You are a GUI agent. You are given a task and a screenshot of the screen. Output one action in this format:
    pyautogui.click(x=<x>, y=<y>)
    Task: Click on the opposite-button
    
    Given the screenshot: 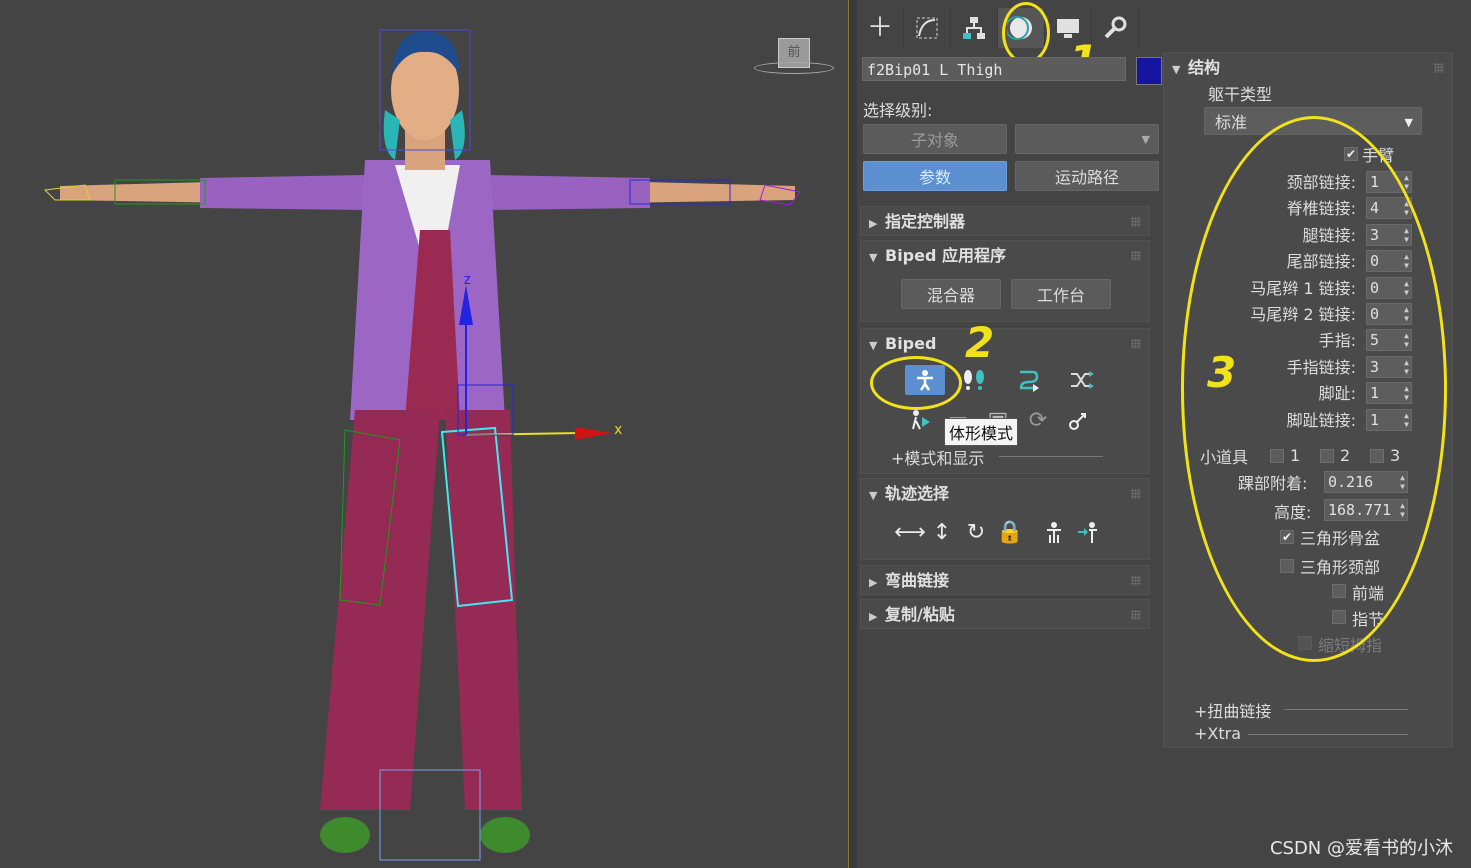 What is the action you would take?
    pyautogui.click(x=1088, y=532)
    